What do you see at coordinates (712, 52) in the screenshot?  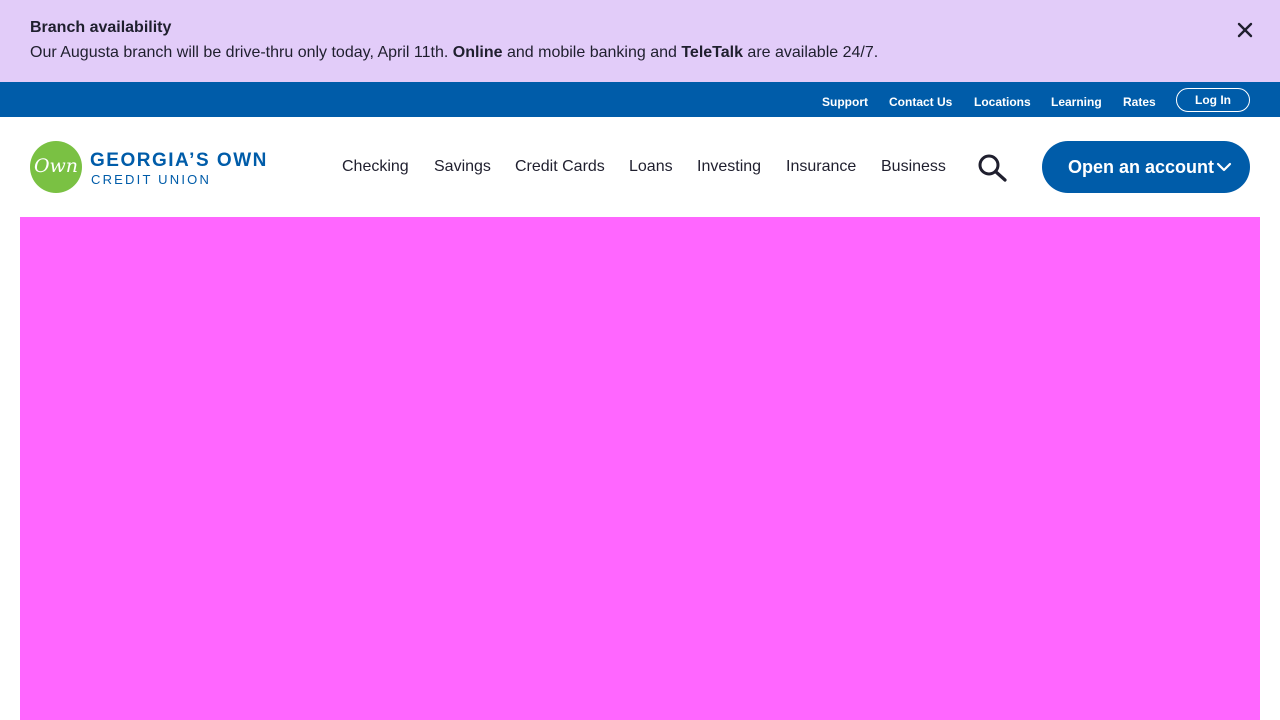 I see `alert-teletalk-link: TeleTalk` at bounding box center [712, 52].